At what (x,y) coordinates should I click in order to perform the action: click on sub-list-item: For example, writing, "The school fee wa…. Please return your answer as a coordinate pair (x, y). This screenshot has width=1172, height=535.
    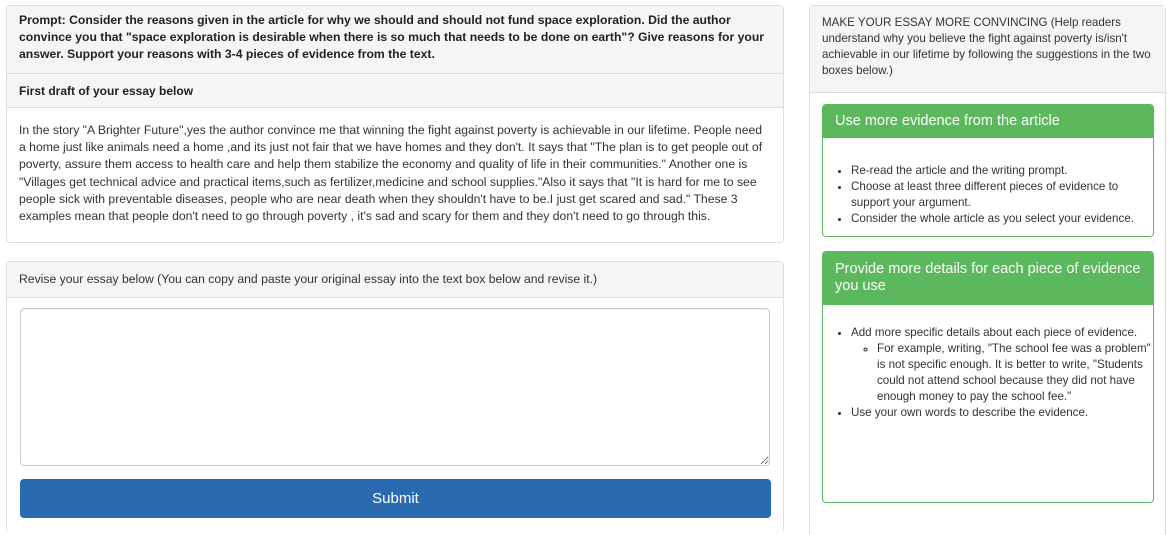
    Looking at the image, I should click on (1015, 373).